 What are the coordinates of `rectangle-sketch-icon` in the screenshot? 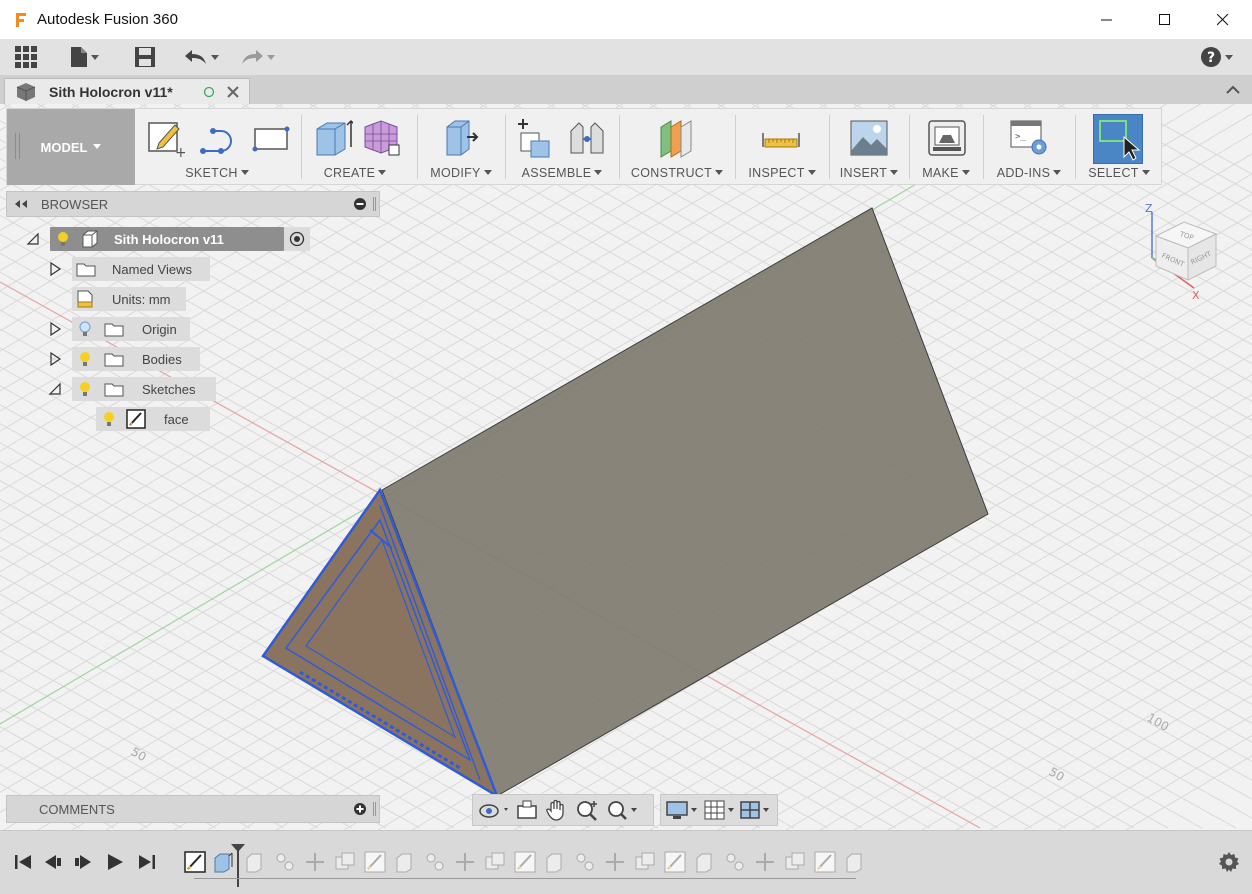 It's located at (271, 138).